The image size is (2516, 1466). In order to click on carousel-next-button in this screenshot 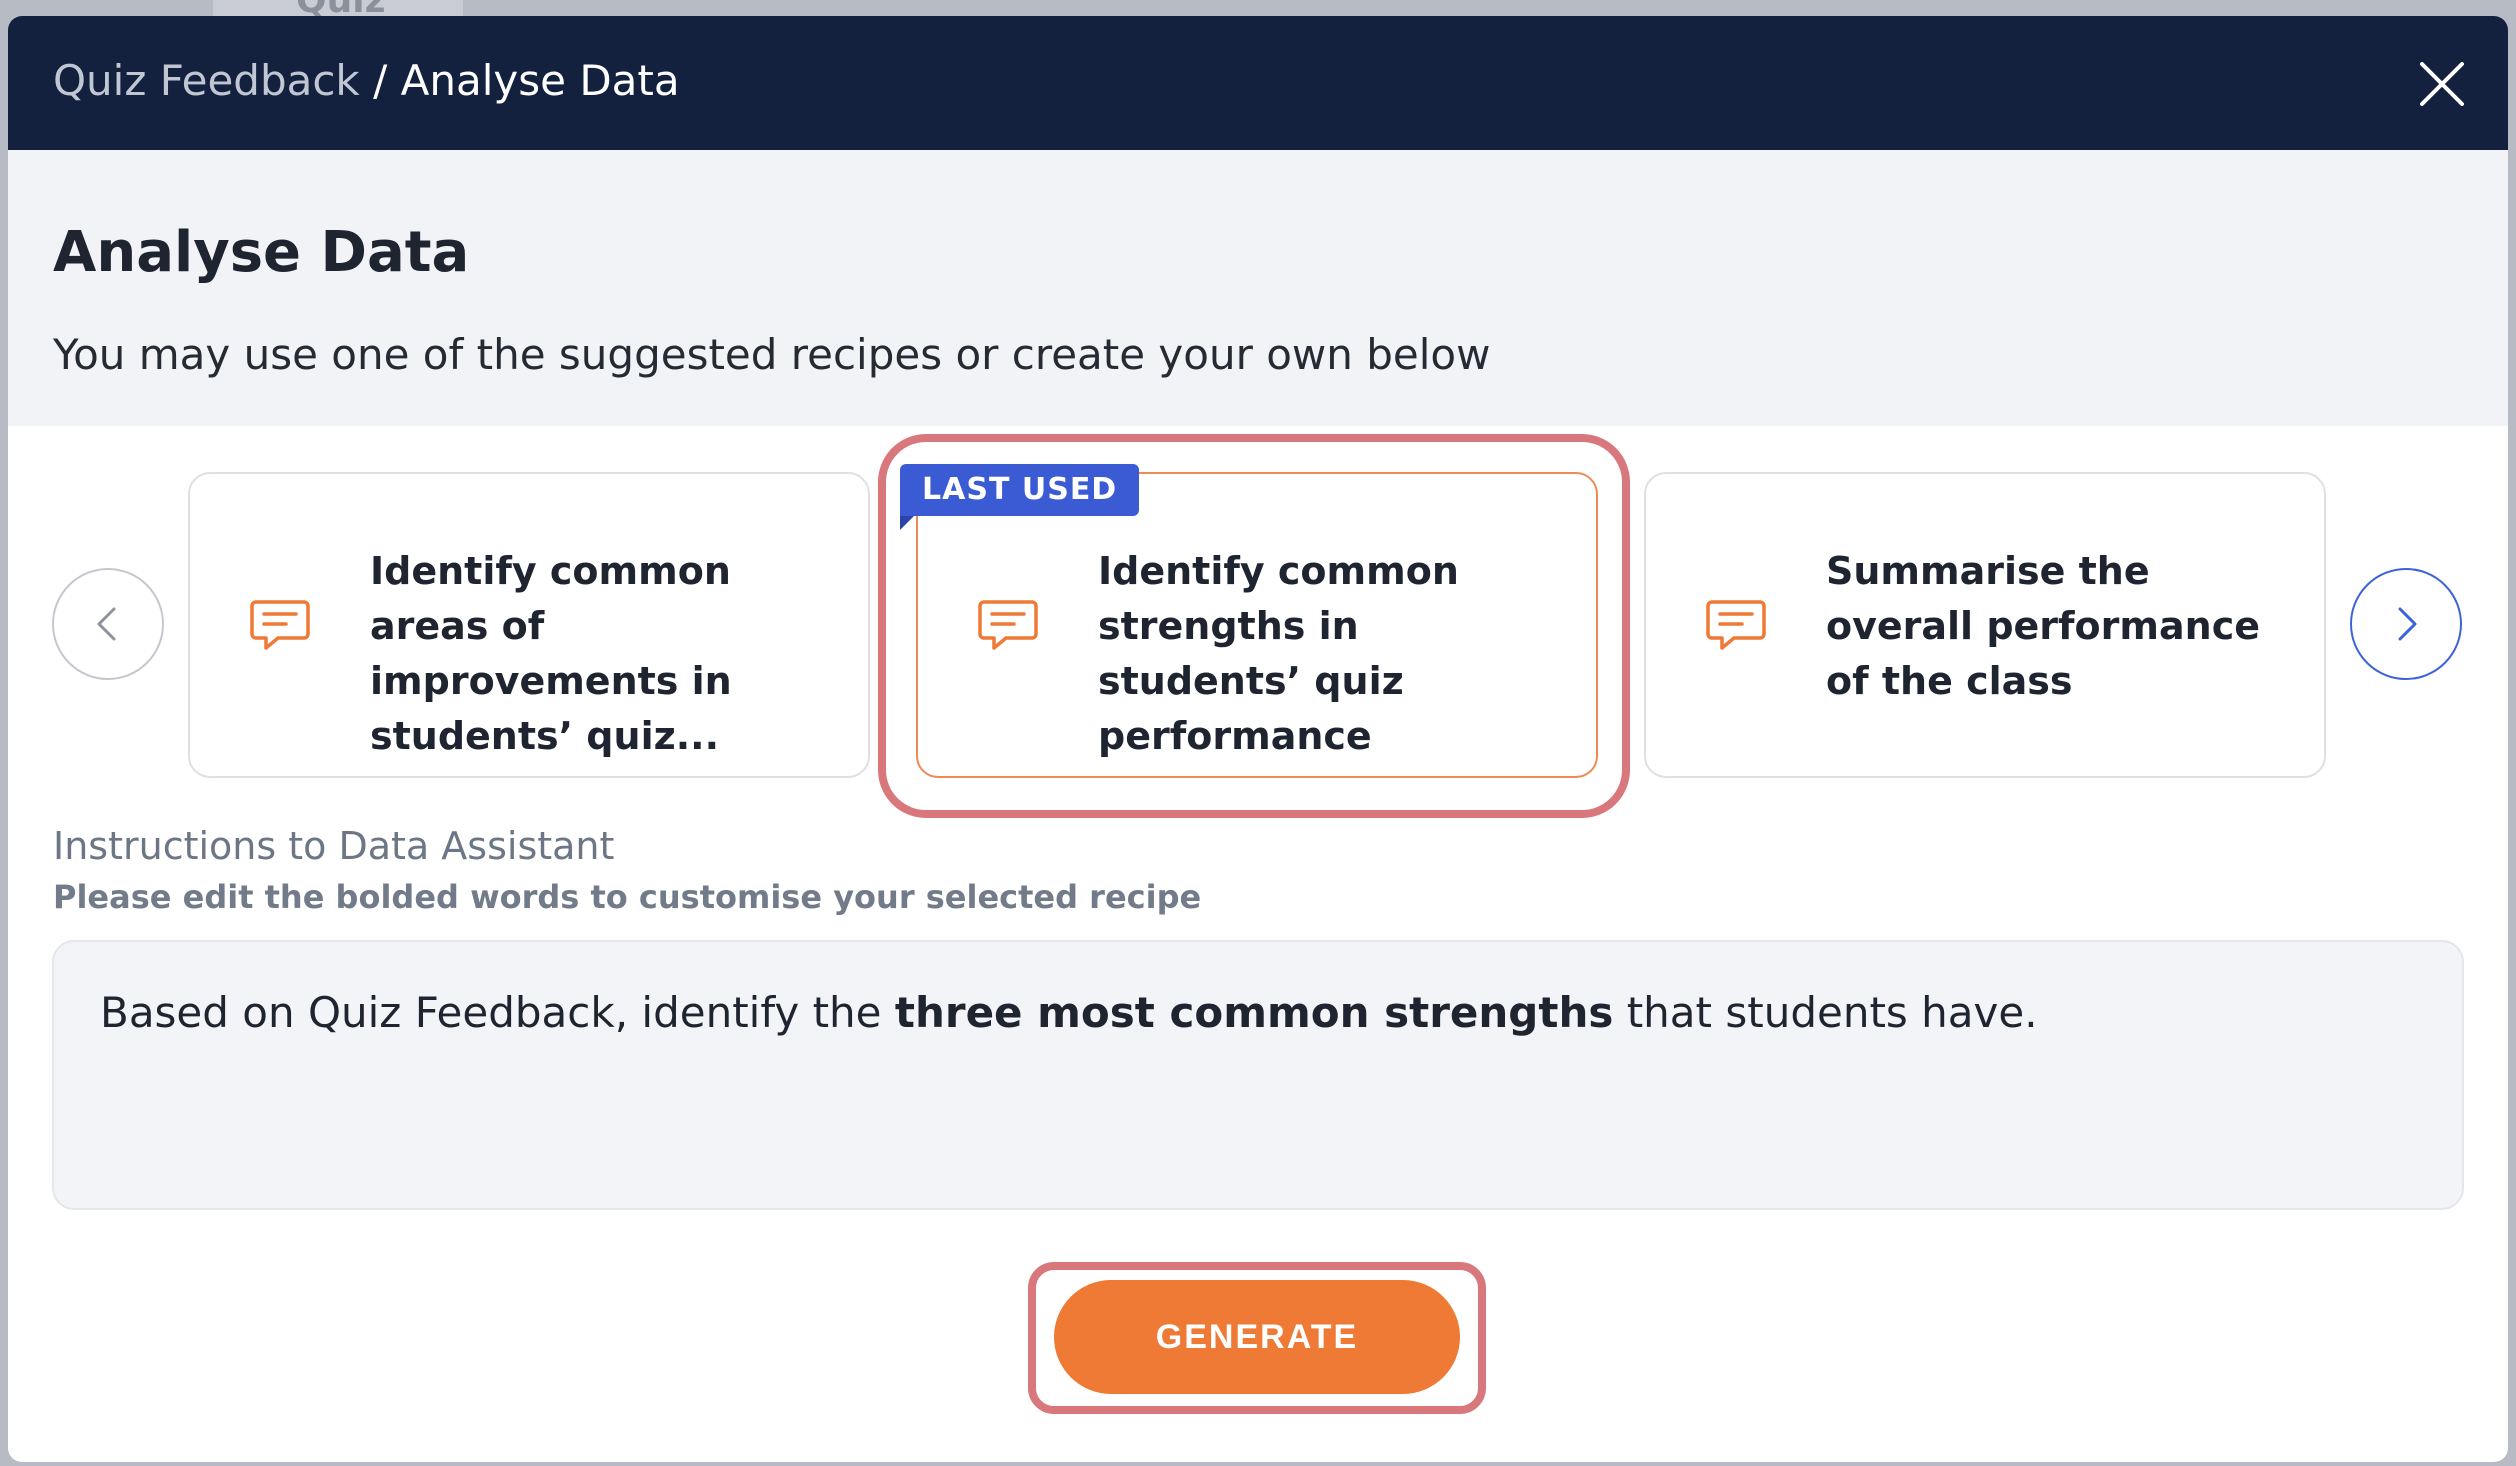, I will do `click(2406, 624)`.